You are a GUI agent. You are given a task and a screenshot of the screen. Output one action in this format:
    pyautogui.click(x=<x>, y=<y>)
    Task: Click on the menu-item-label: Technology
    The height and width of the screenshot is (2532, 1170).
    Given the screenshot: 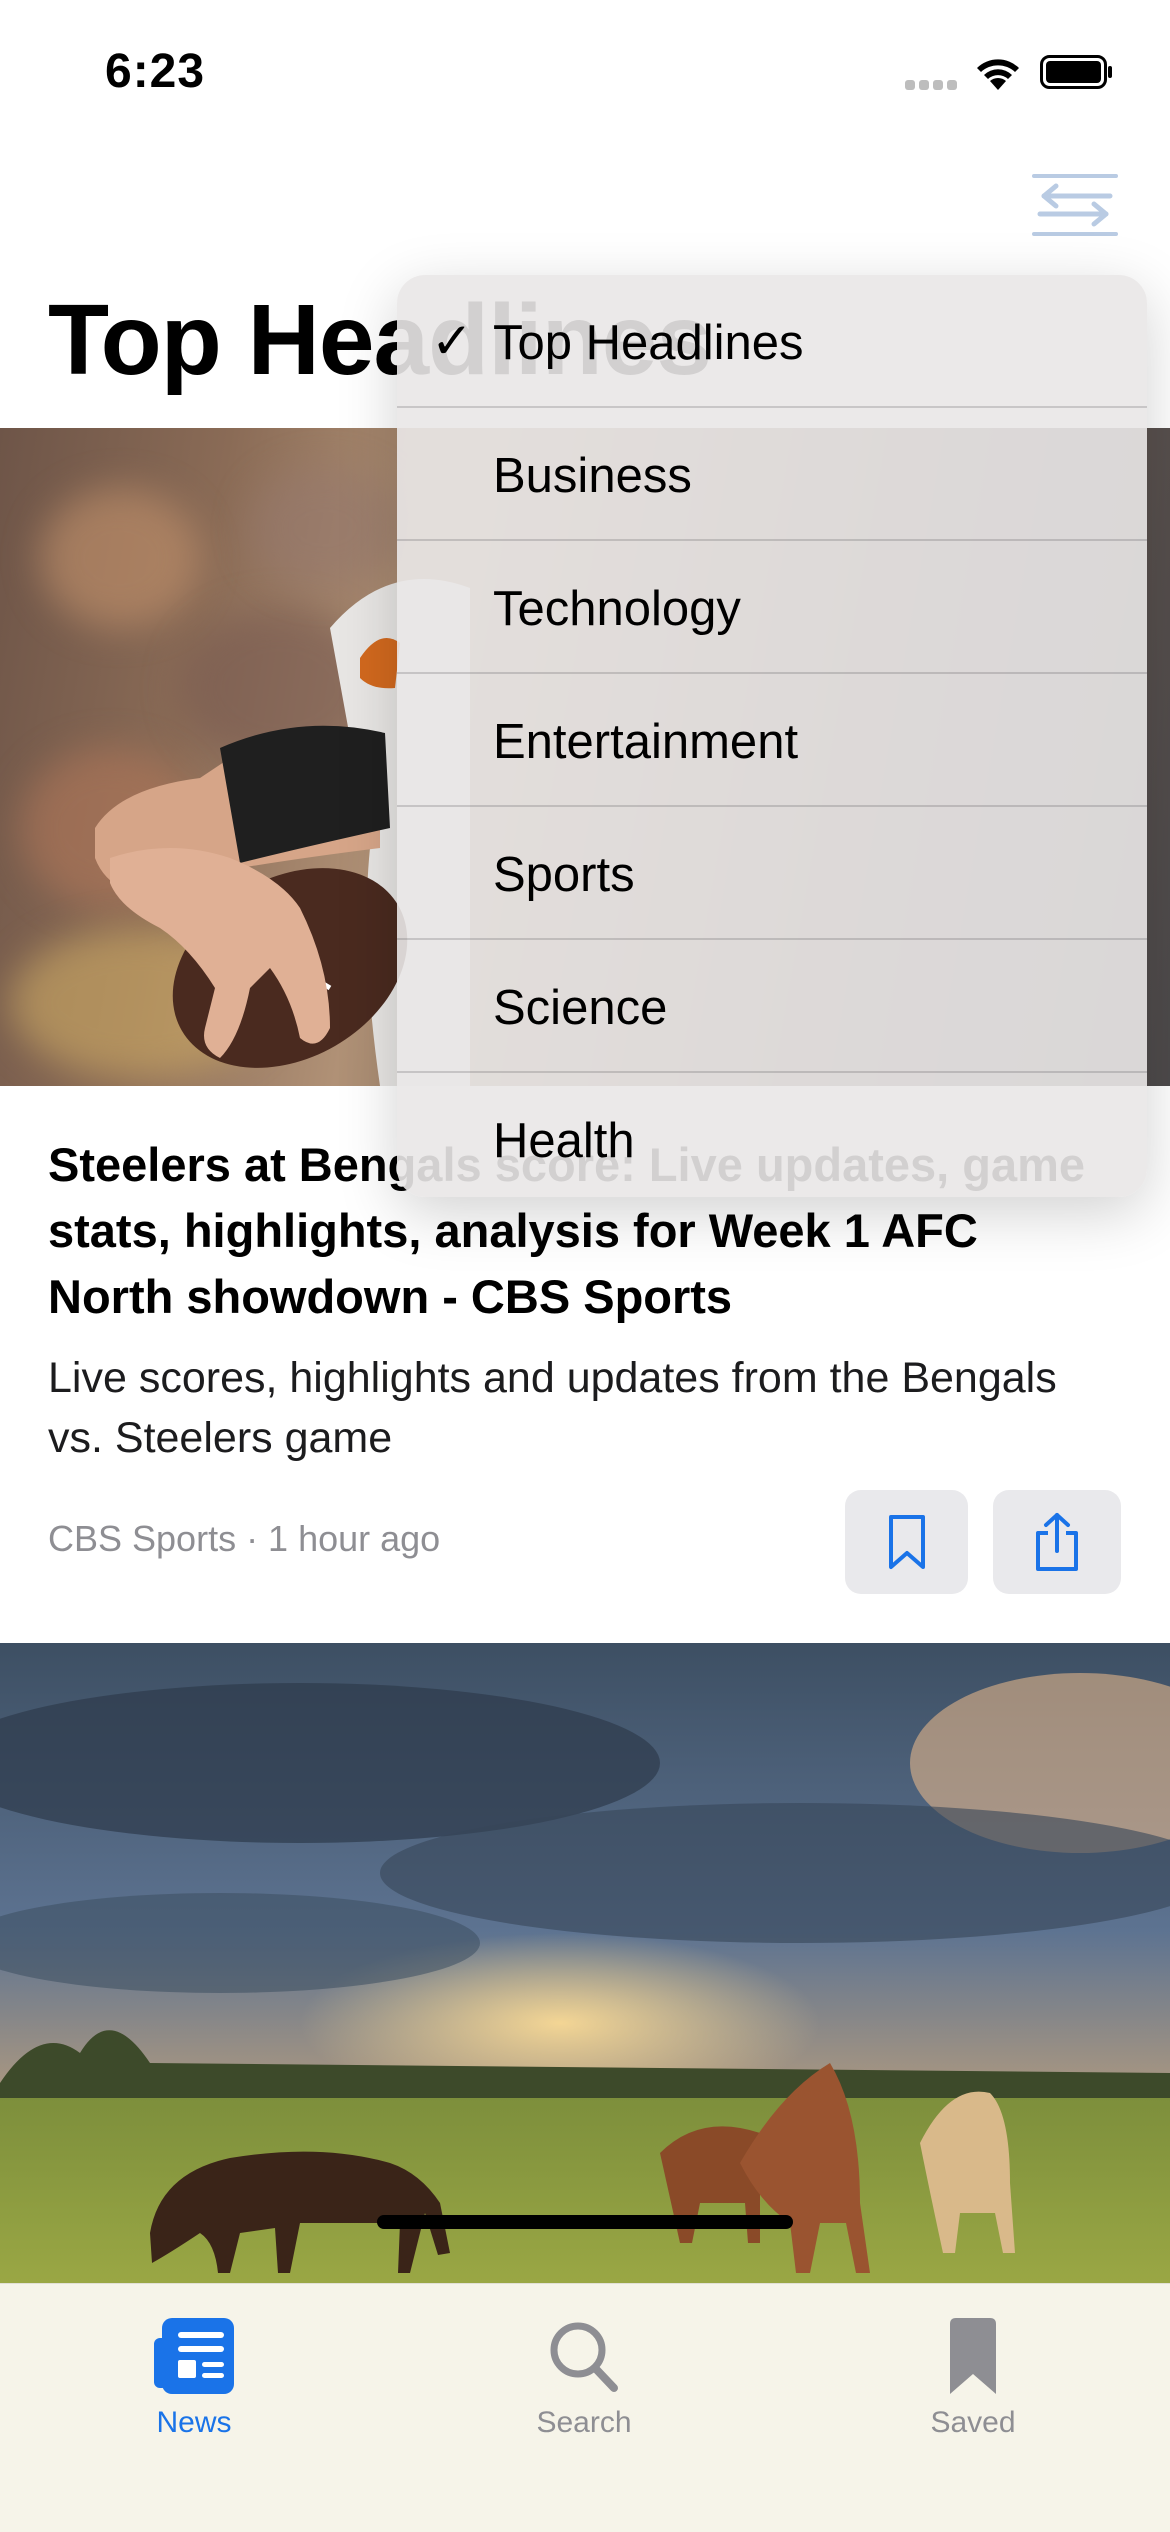 What is the action you would take?
    pyautogui.click(x=617, y=609)
    